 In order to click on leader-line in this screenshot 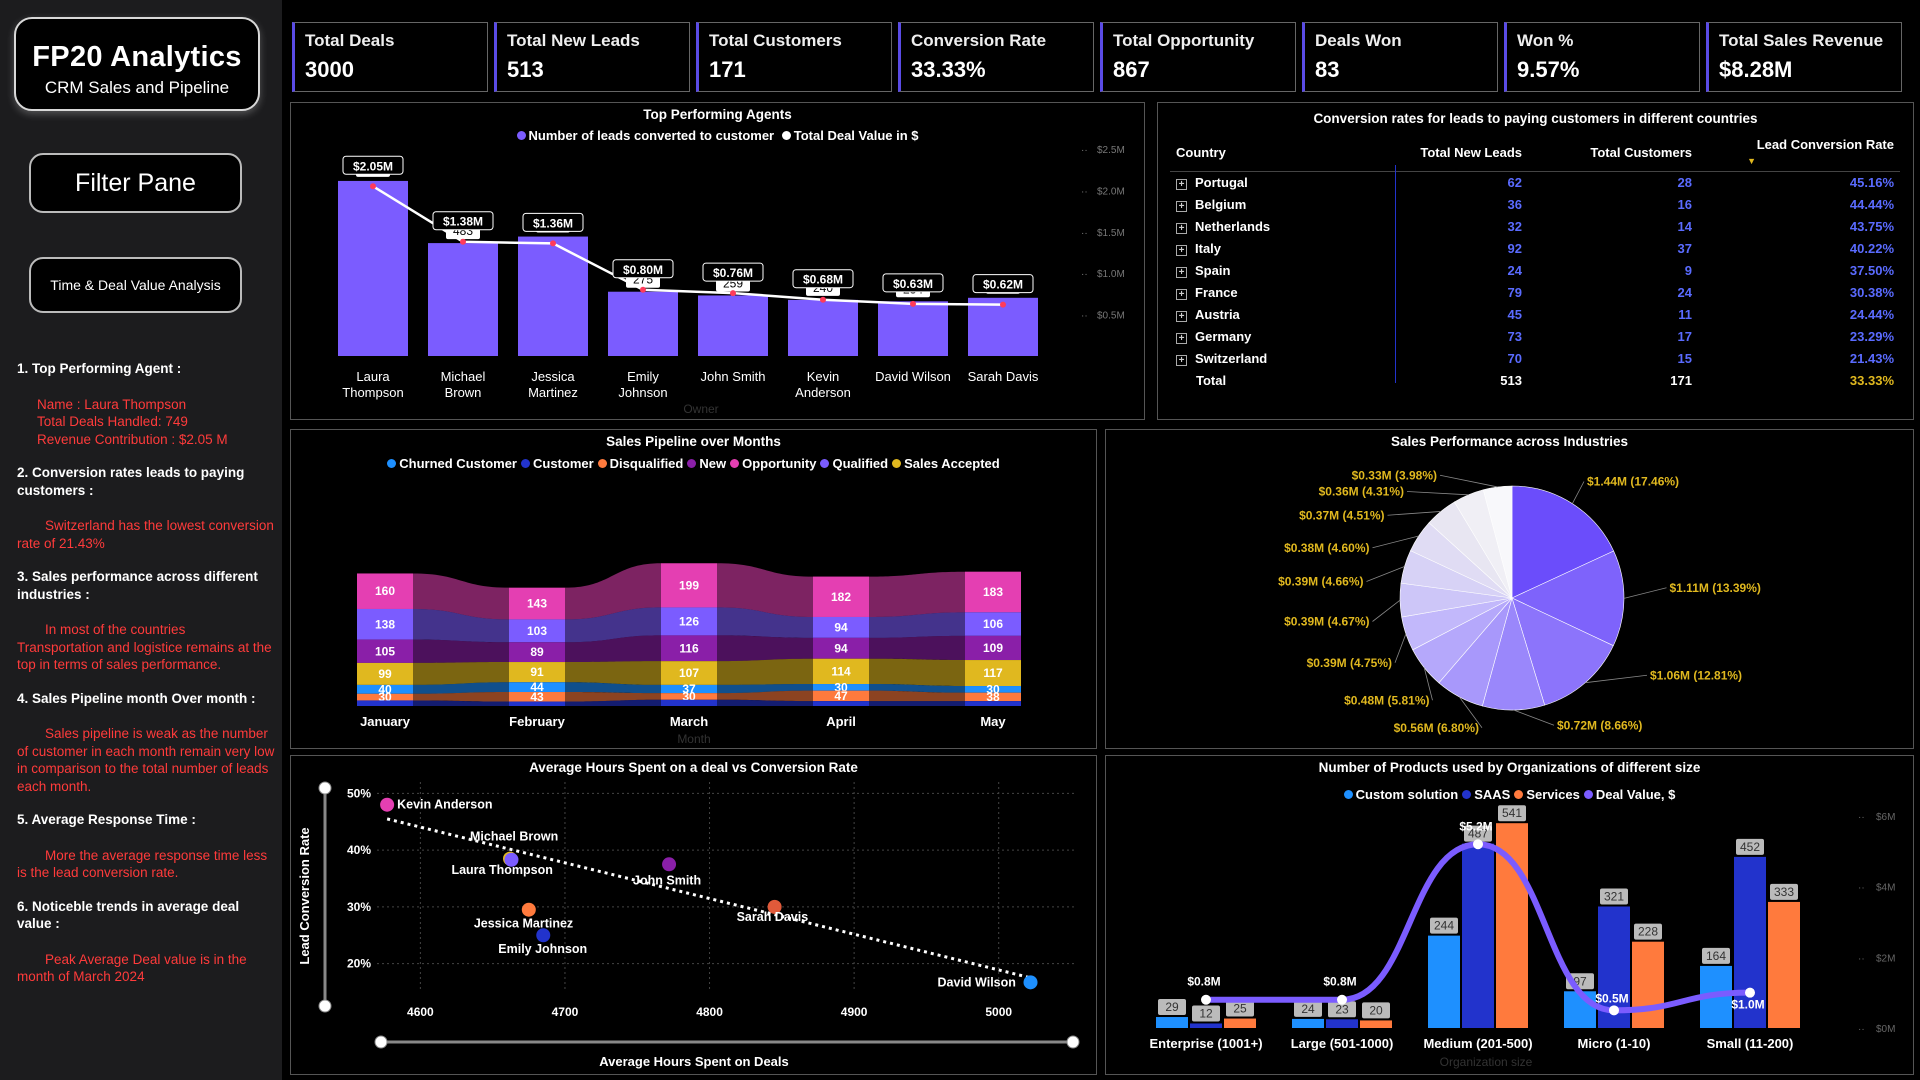, I will do `click(1616, 679)`.